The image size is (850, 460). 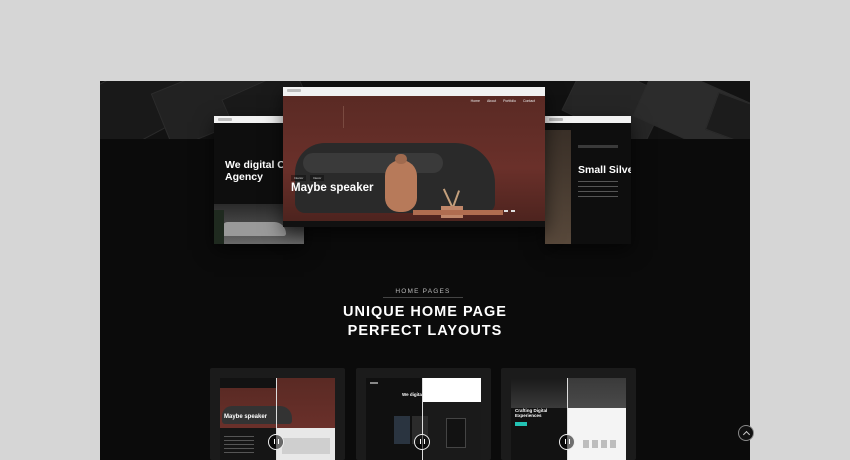 What do you see at coordinates (219, 227) in the screenshot?
I see `tree-image` at bounding box center [219, 227].